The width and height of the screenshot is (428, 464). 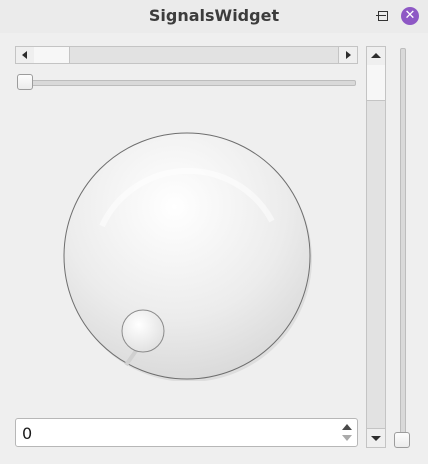 I want to click on scroll-left-button, so click(x=25, y=55).